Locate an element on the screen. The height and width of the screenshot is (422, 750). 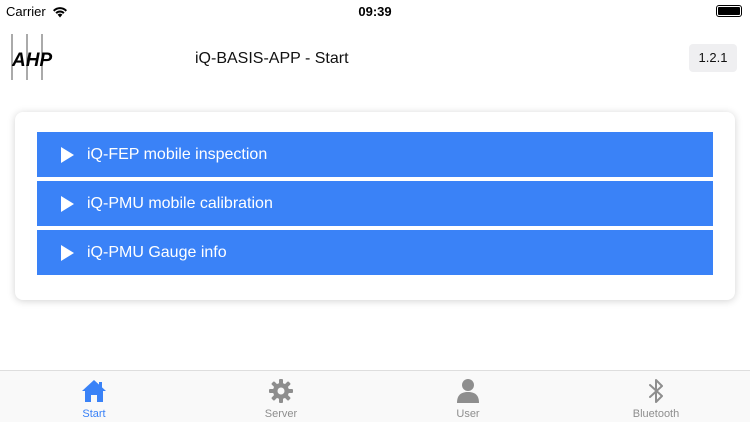
status-bar: Carrier 09:39 is located at coordinates (375, 11).